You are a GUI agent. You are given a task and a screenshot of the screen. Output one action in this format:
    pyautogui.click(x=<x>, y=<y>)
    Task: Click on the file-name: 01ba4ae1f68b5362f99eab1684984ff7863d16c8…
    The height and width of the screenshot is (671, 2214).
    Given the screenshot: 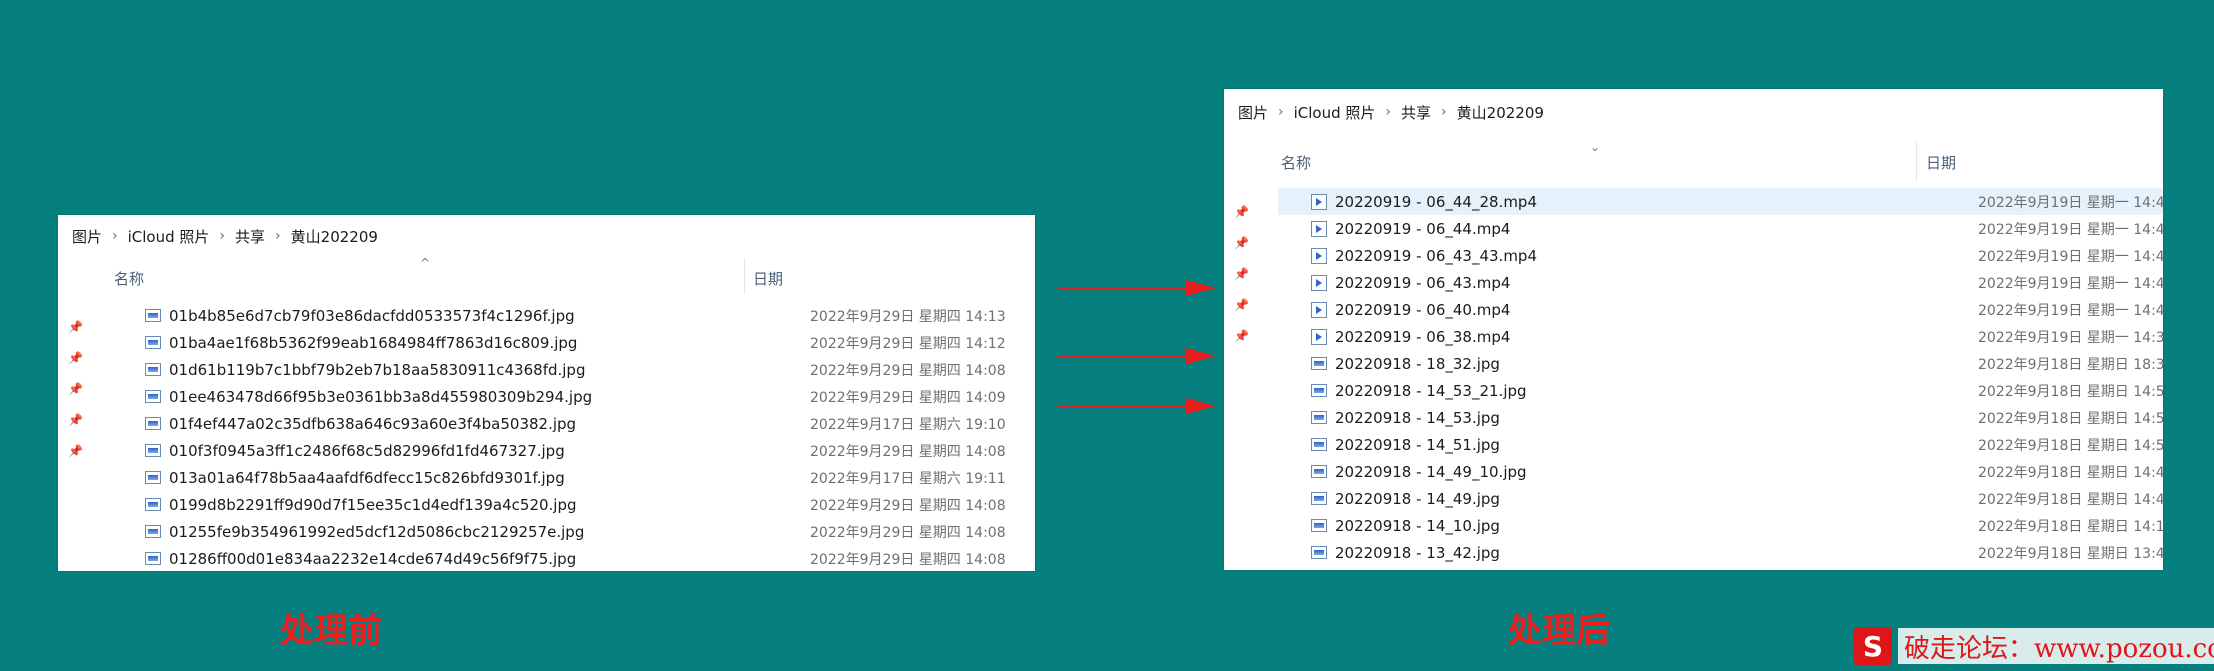 What is the action you would take?
    pyautogui.click(x=373, y=342)
    